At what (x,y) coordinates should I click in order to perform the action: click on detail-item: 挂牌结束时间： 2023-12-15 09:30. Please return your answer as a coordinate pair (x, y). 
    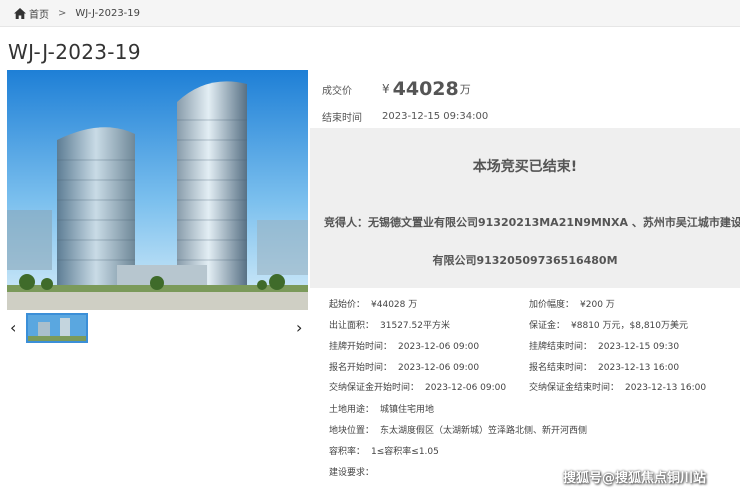
    Looking at the image, I should click on (604, 345).